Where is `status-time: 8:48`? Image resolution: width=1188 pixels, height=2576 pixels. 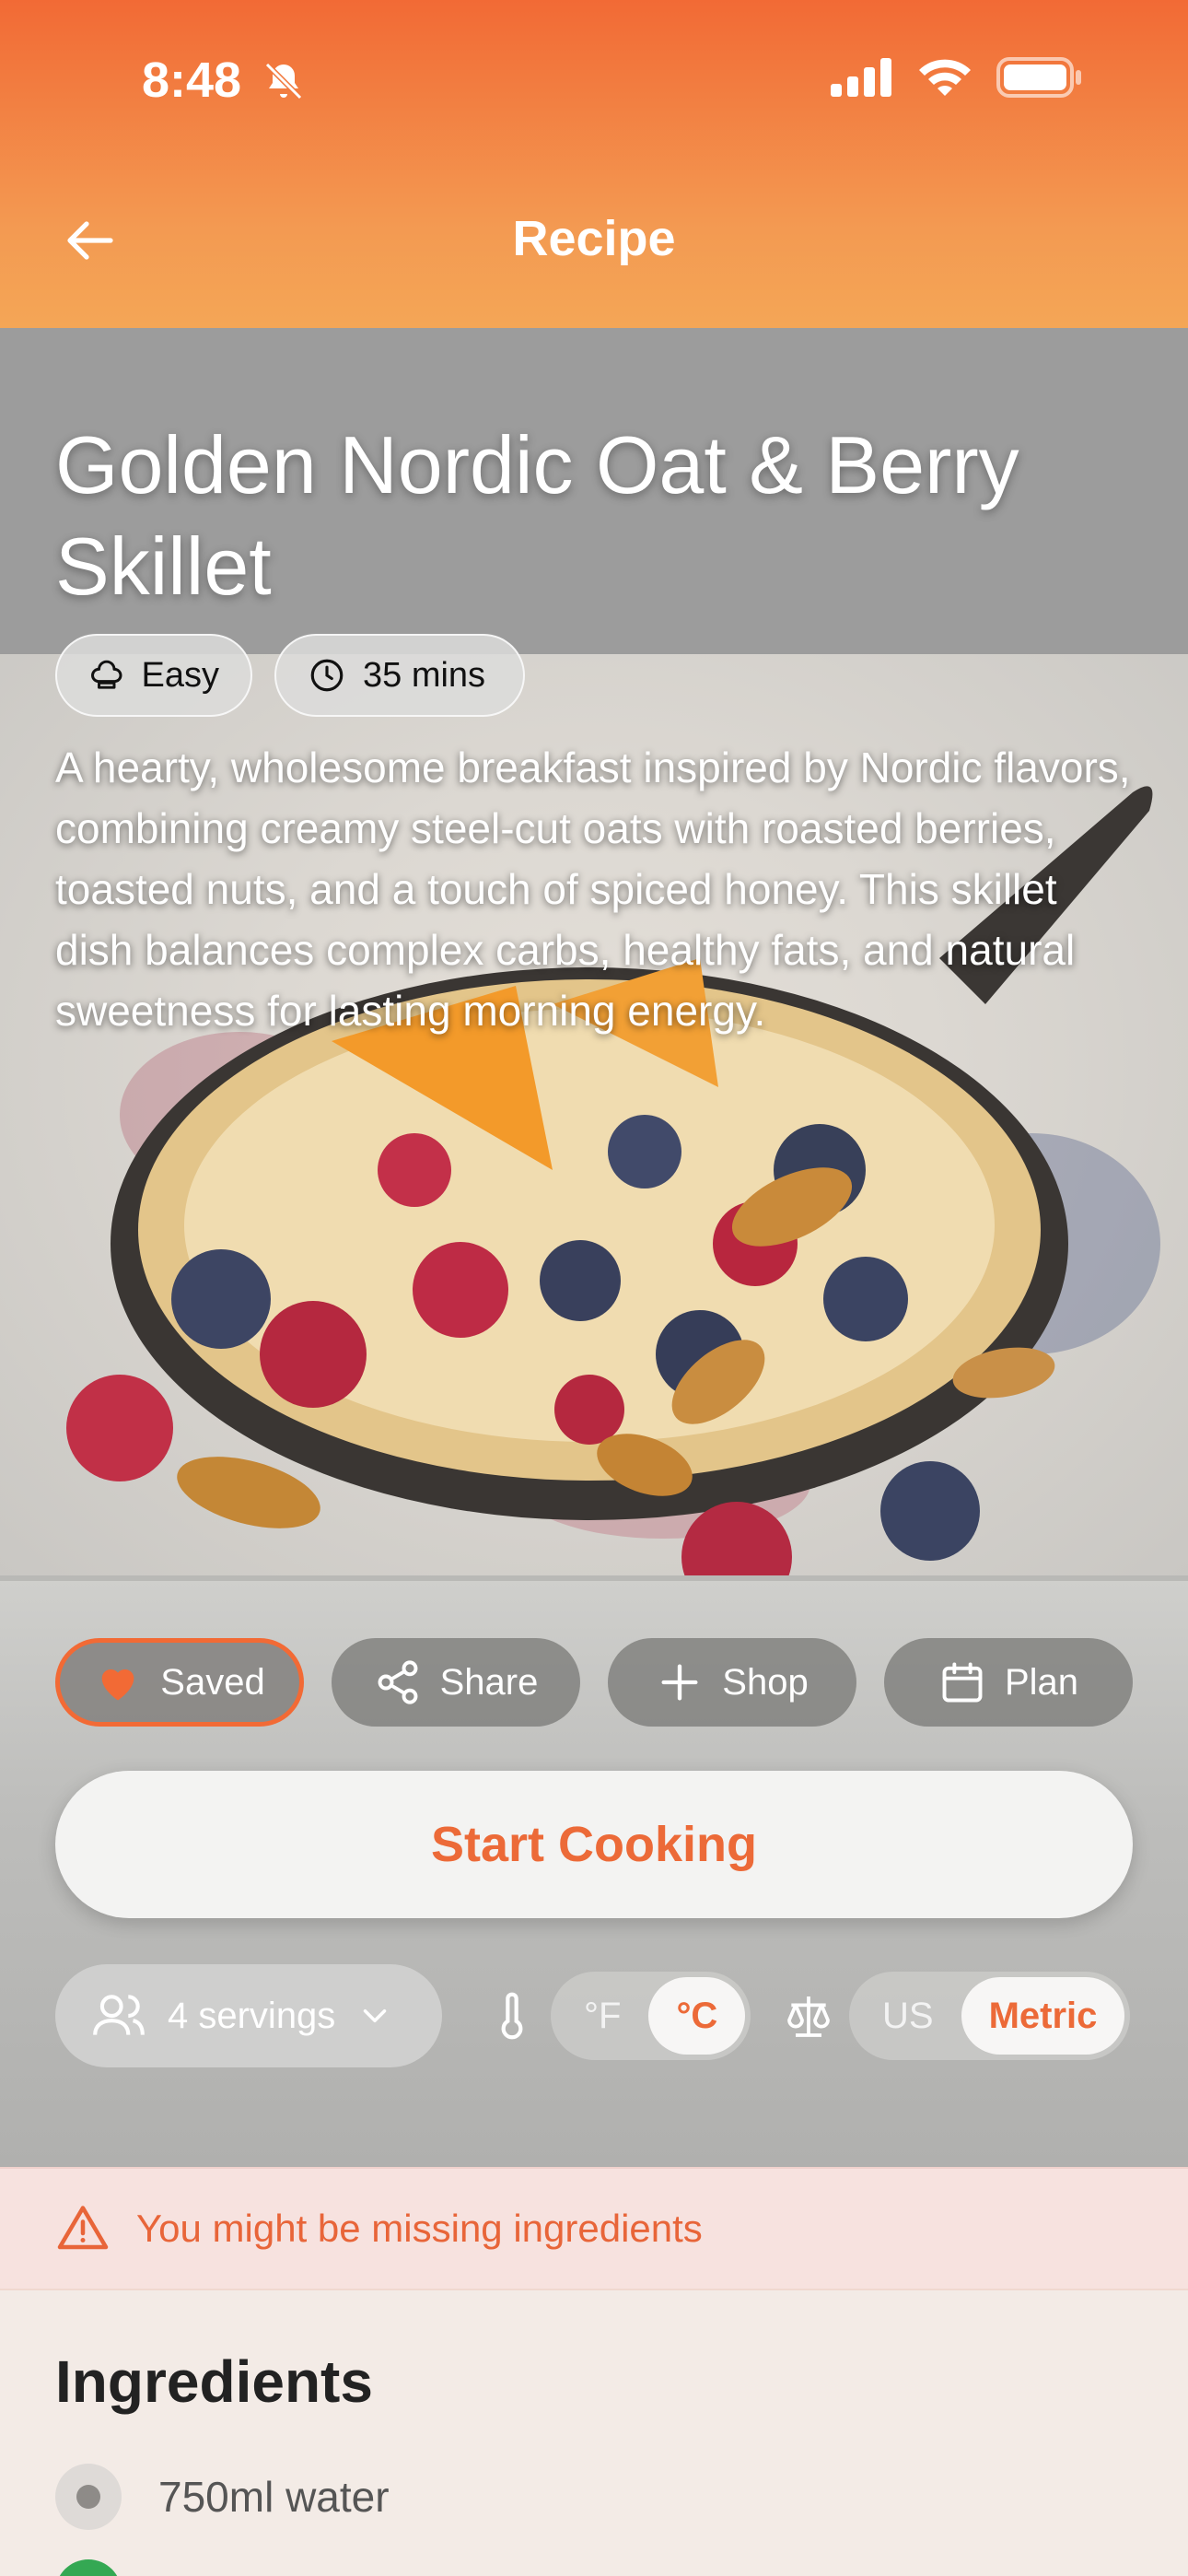 status-time: 8:48 is located at coordinates (192, 80).